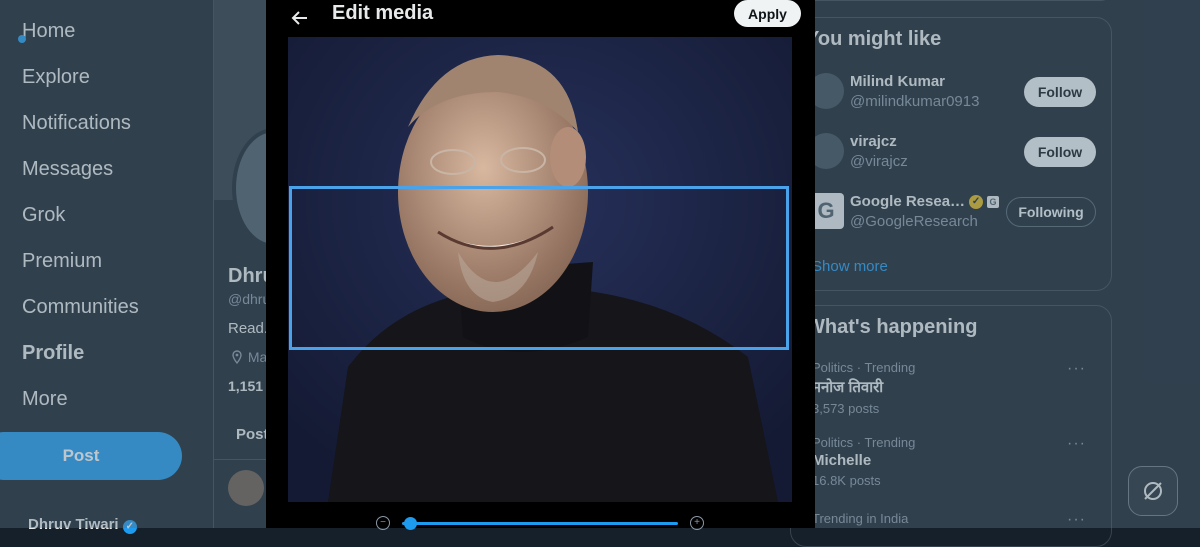 The width and height of the screenshot is (1200, 547). Describe the element at coordinates (767, 13) in the screenshot. I see `apply-button: Apply` at that location.